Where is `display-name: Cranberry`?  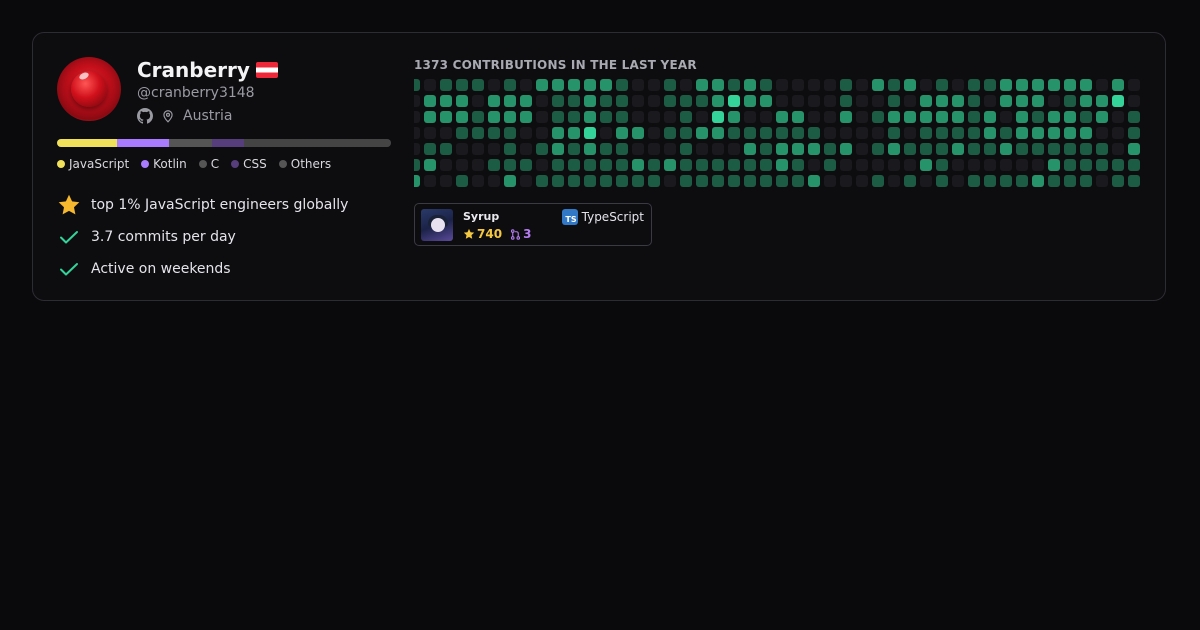 display-name: Cranberry is located at coordinates (193, 70).